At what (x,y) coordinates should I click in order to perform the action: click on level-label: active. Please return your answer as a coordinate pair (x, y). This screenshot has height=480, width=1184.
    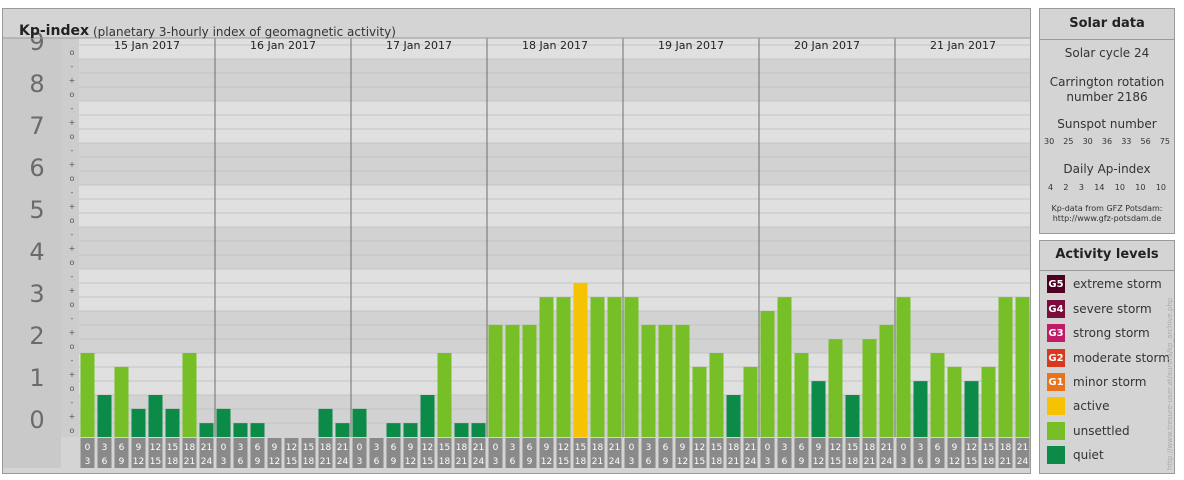
    Looking at the image, I should click on (1091, 406).